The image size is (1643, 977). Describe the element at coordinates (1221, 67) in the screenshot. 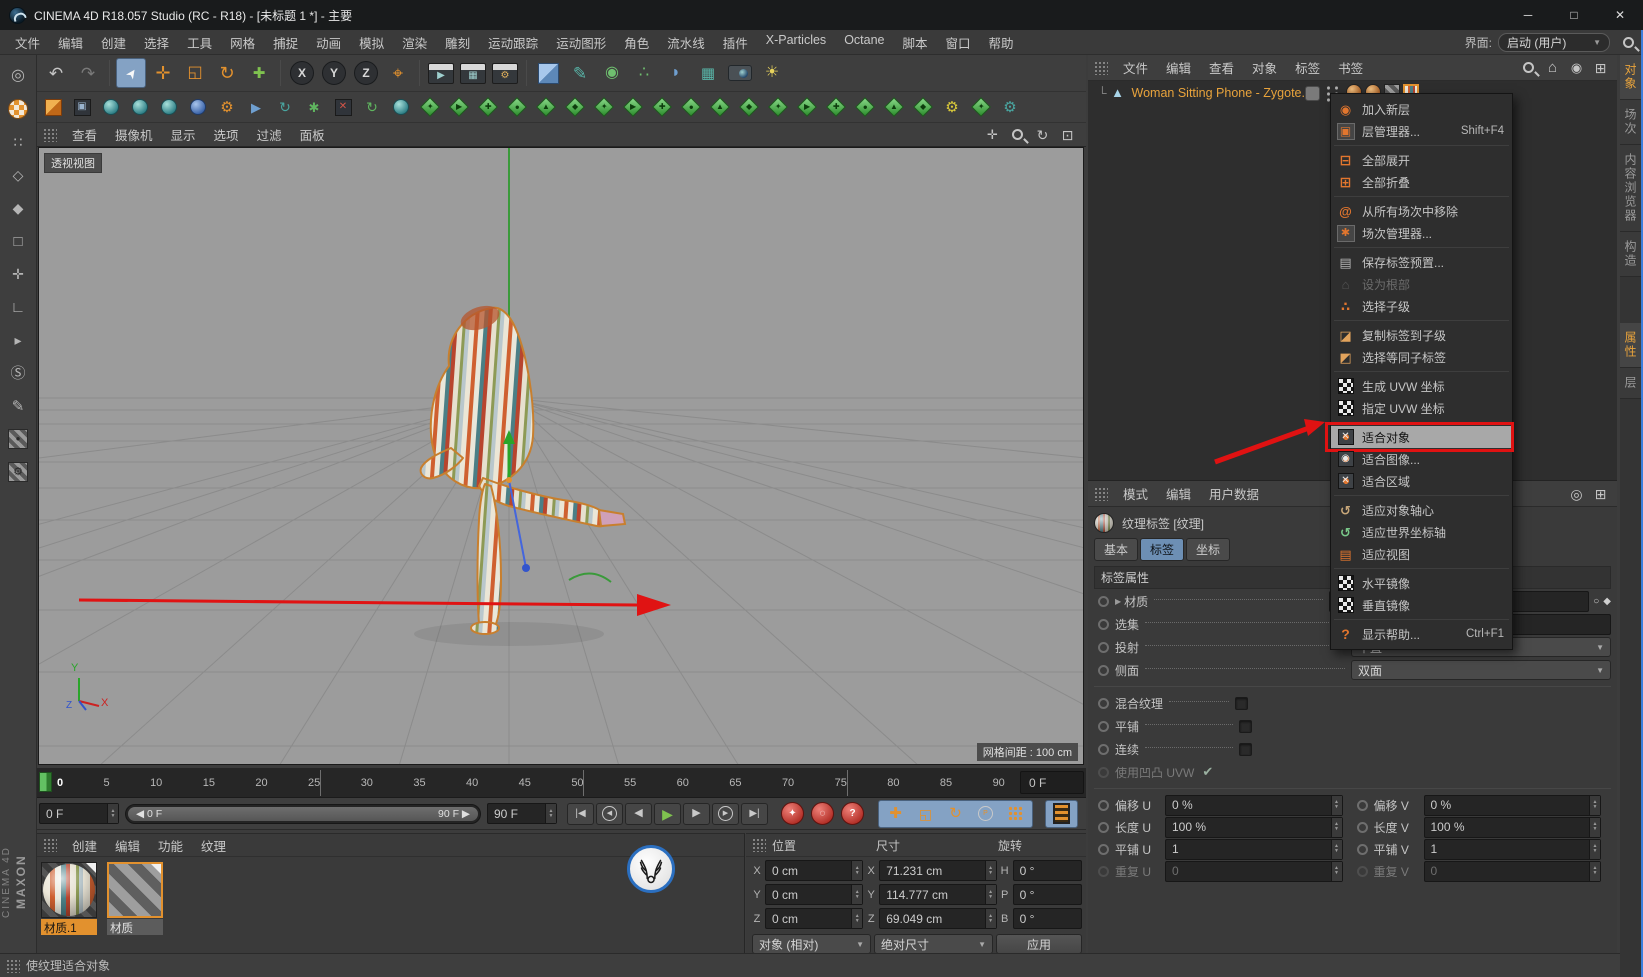

I see `menu-item-2: 查看` at that location.